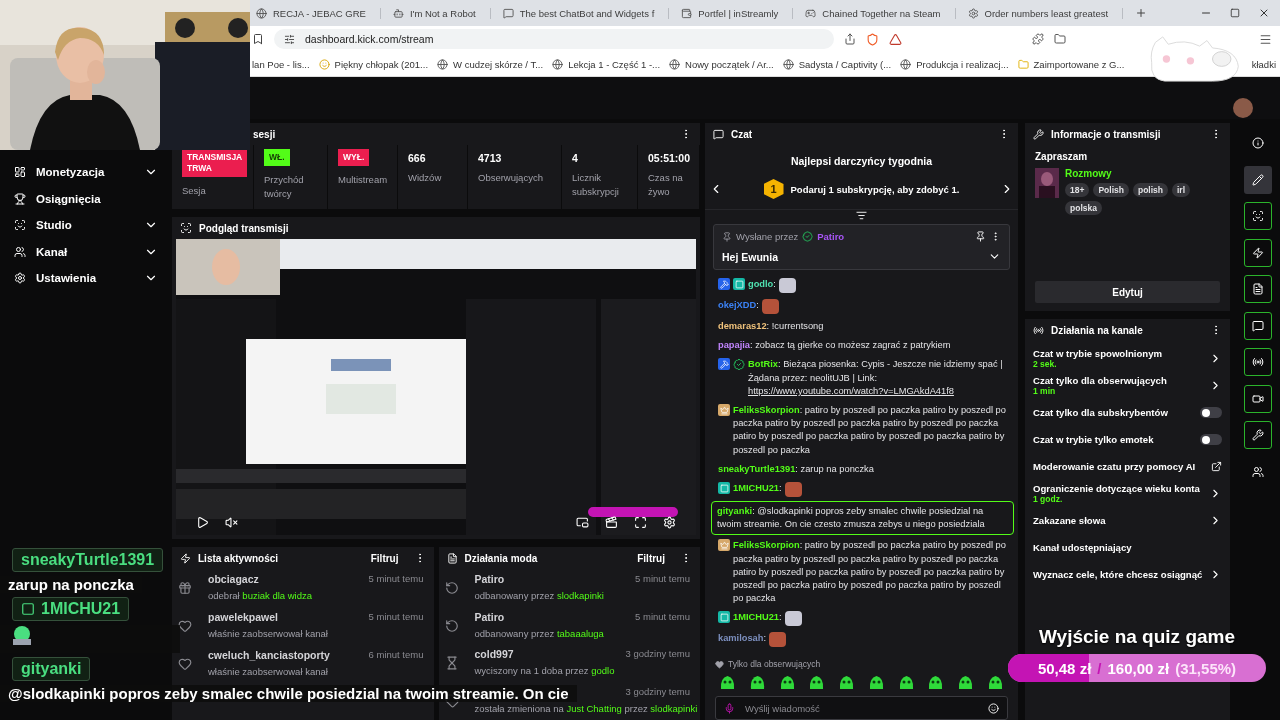 This screenshot has width=1280, height=720. Describe the element at coordinates (1150, 190) in the screenshot. I see `tag: polish` at that location.